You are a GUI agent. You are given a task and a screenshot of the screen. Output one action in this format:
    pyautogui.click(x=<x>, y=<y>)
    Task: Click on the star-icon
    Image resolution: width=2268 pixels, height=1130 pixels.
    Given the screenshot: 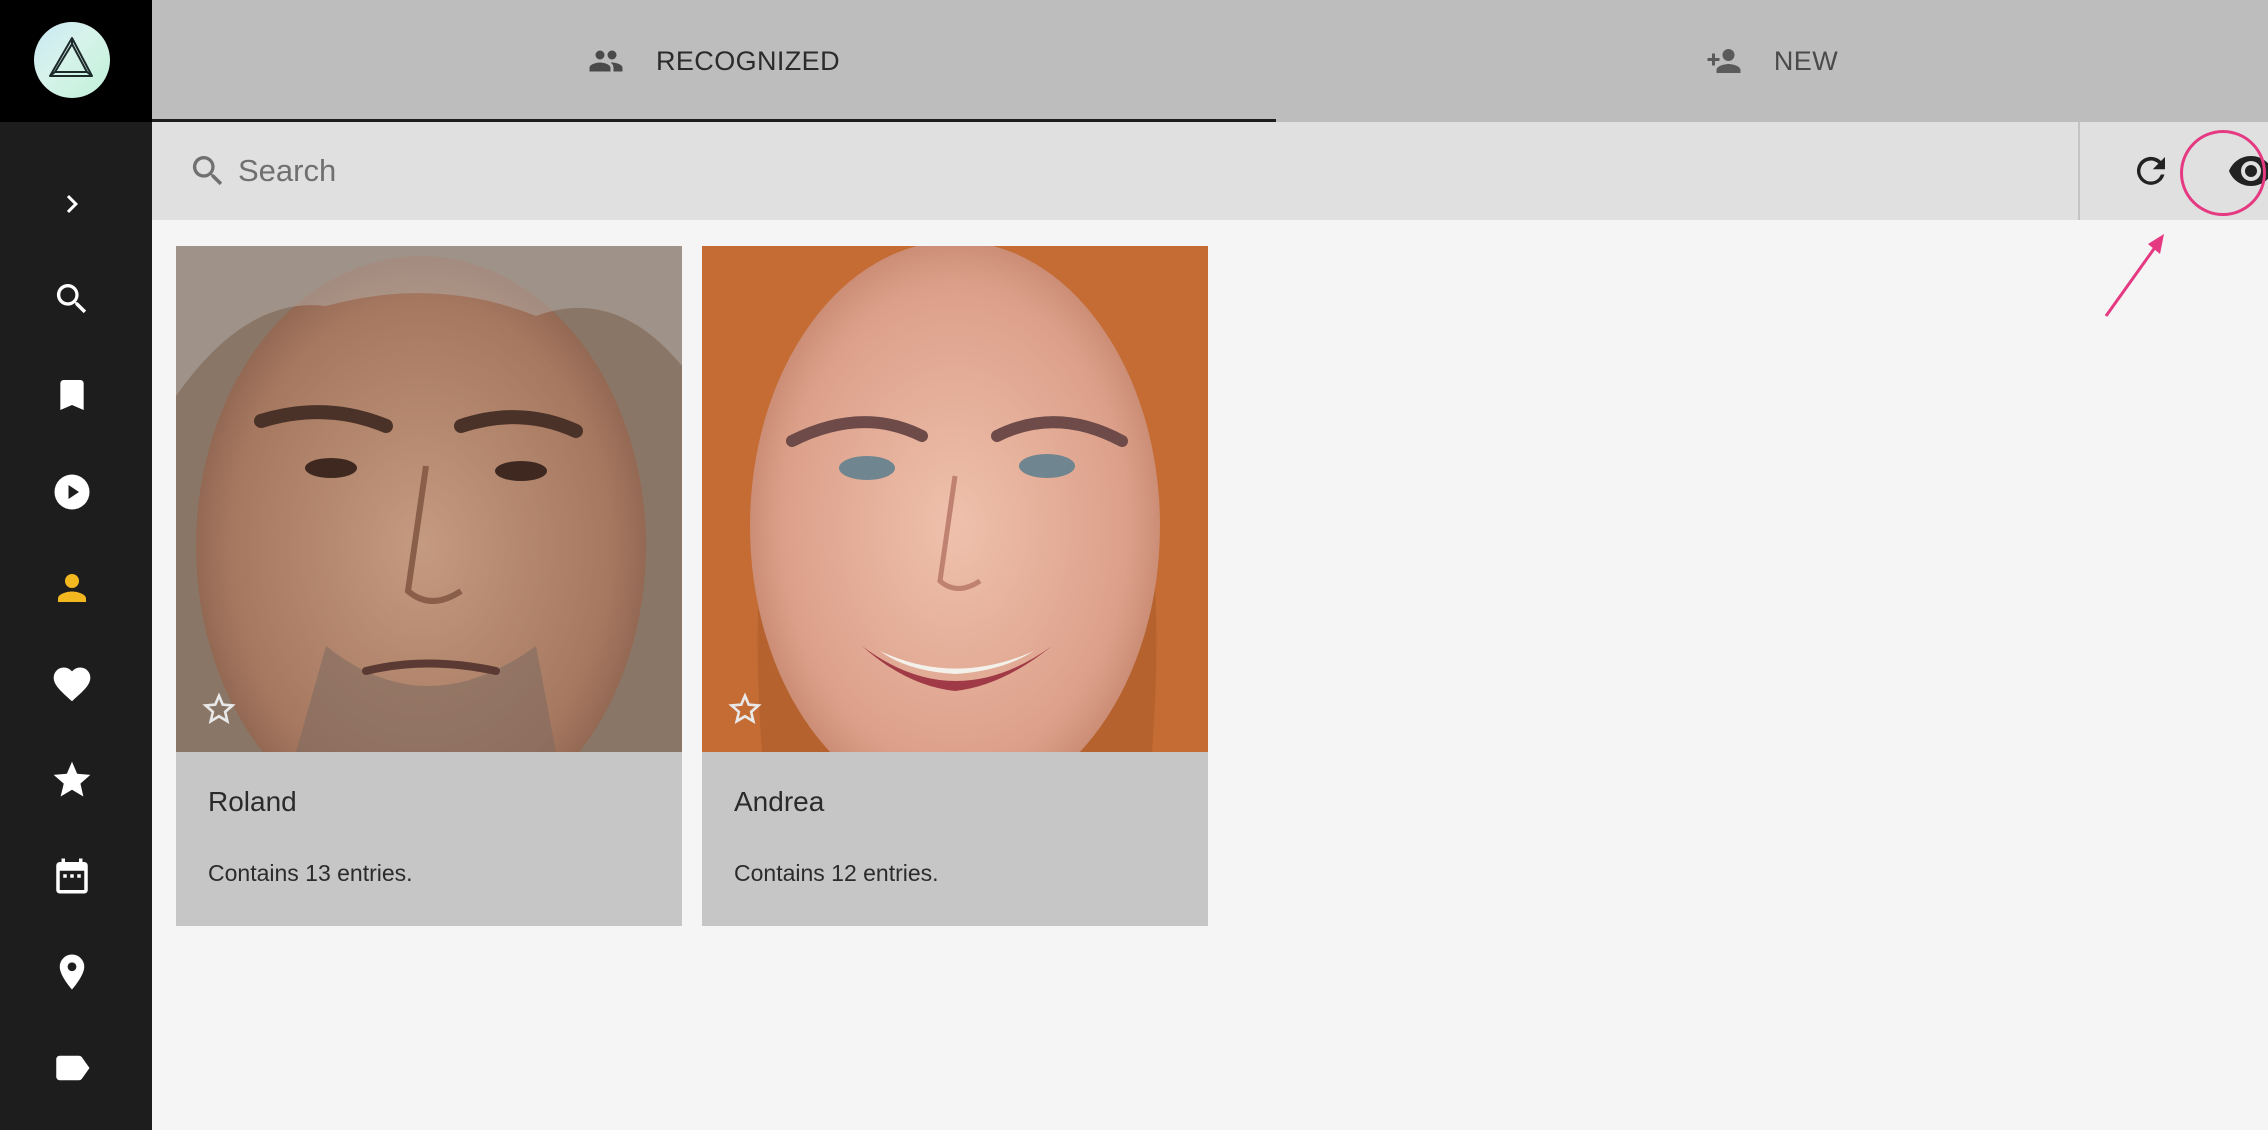 What is the action you would take?
    pyautogui.click(x=72, y=779)
    